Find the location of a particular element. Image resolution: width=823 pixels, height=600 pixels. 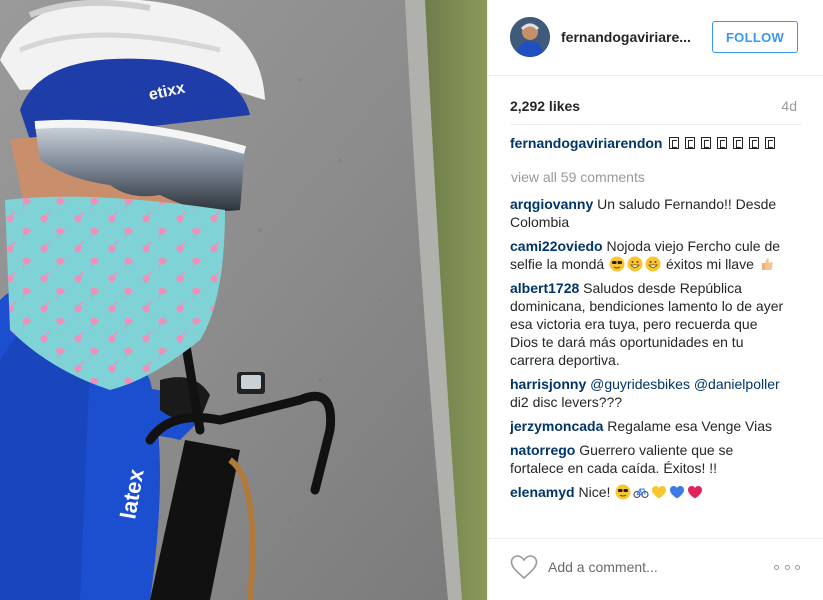

comment-author: jerzymoncada is located at coordinates (556, 426).